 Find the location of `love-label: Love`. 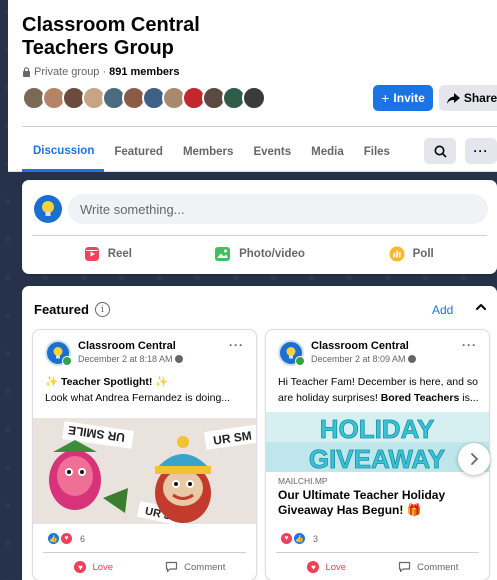

love-label: Love is located at coordinates (103, 567).